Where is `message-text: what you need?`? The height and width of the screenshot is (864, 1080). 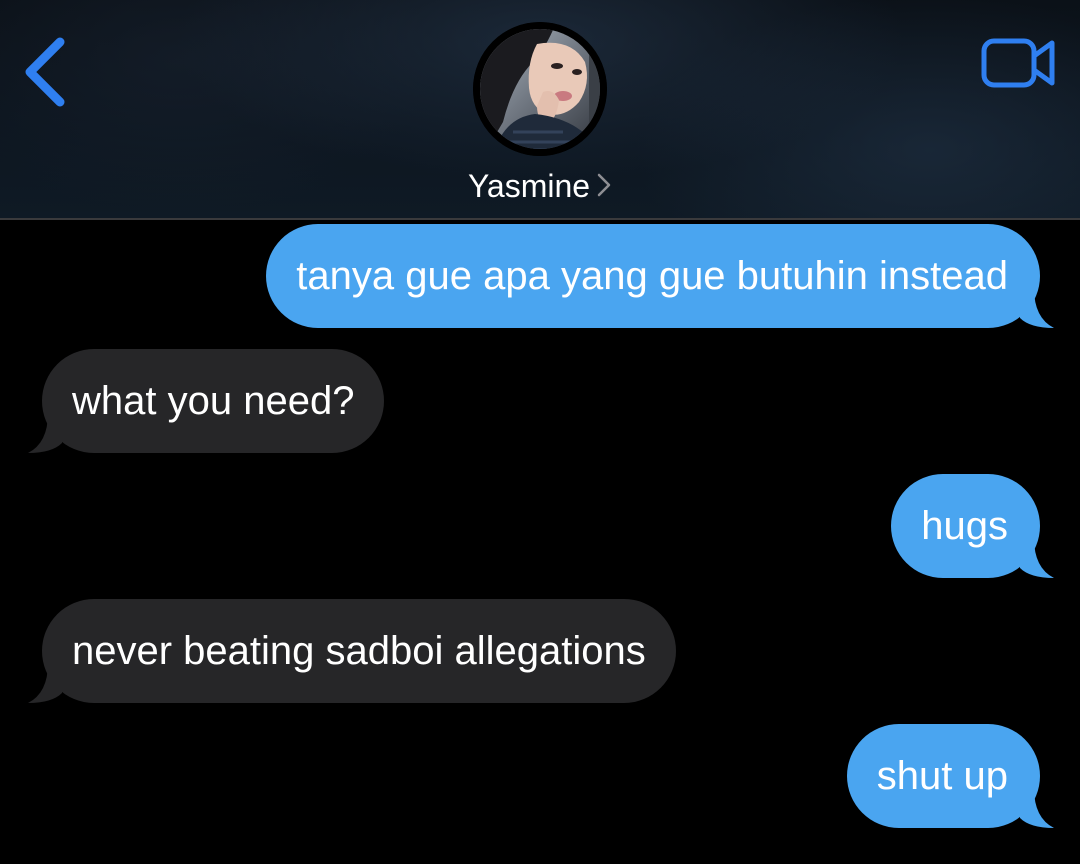 message-text: what you need? is located at coordinates (213, 401).